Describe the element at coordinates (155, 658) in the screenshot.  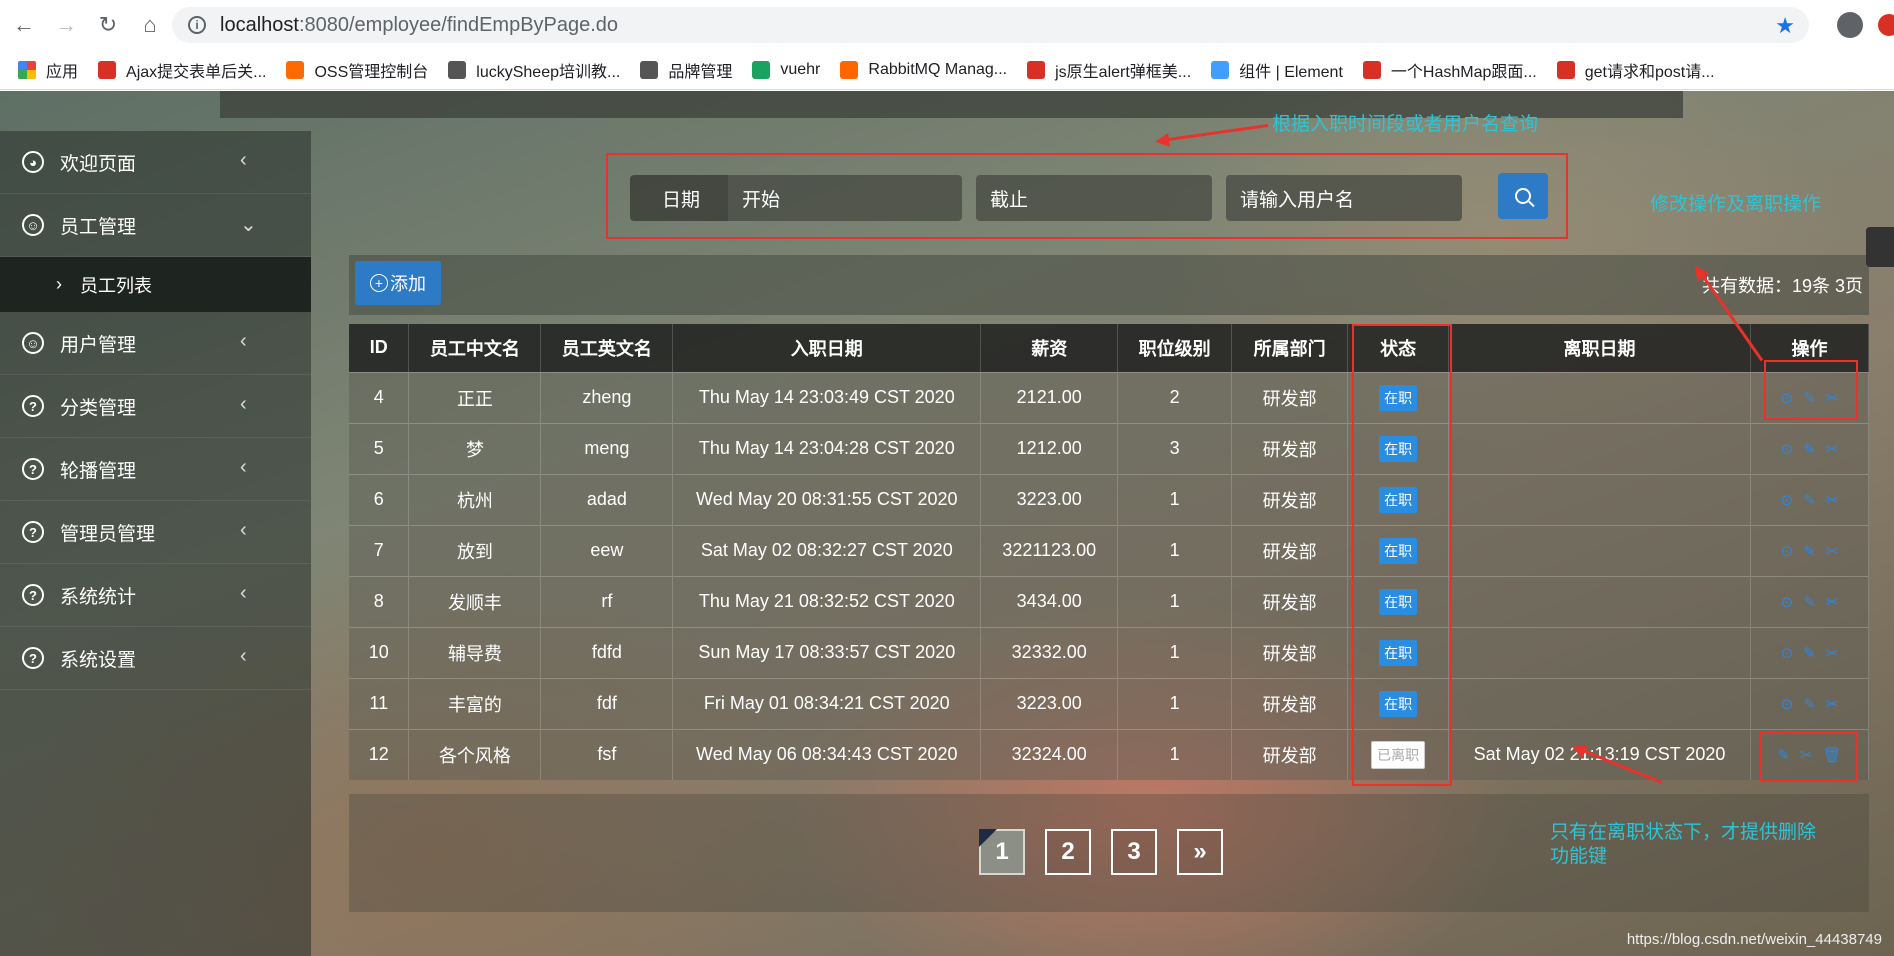
I see `sidebar-item: ? 系统设置 ‹` at that location.